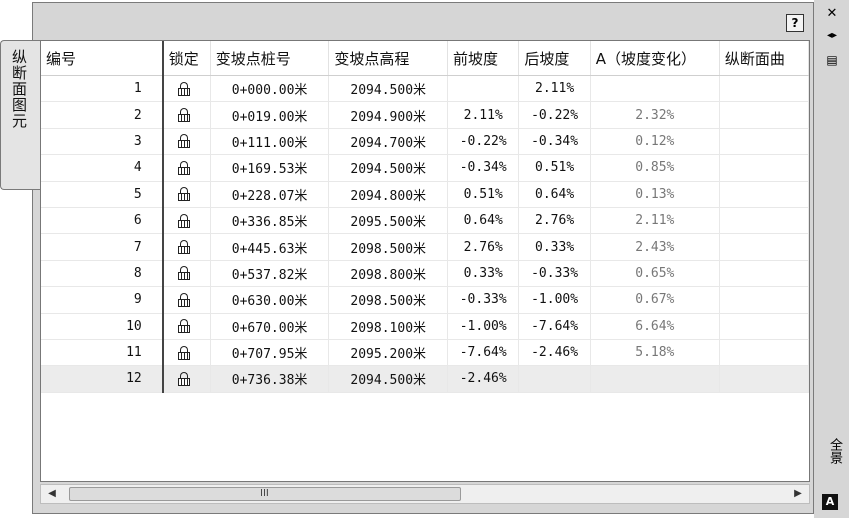 Image resolution: width=849 pixels, height=518 pixels. What do you see at coordinates (388, 326) in the screenshot?
I see `cell-elevation: 2098.100米` at bounding box center [388, 326].